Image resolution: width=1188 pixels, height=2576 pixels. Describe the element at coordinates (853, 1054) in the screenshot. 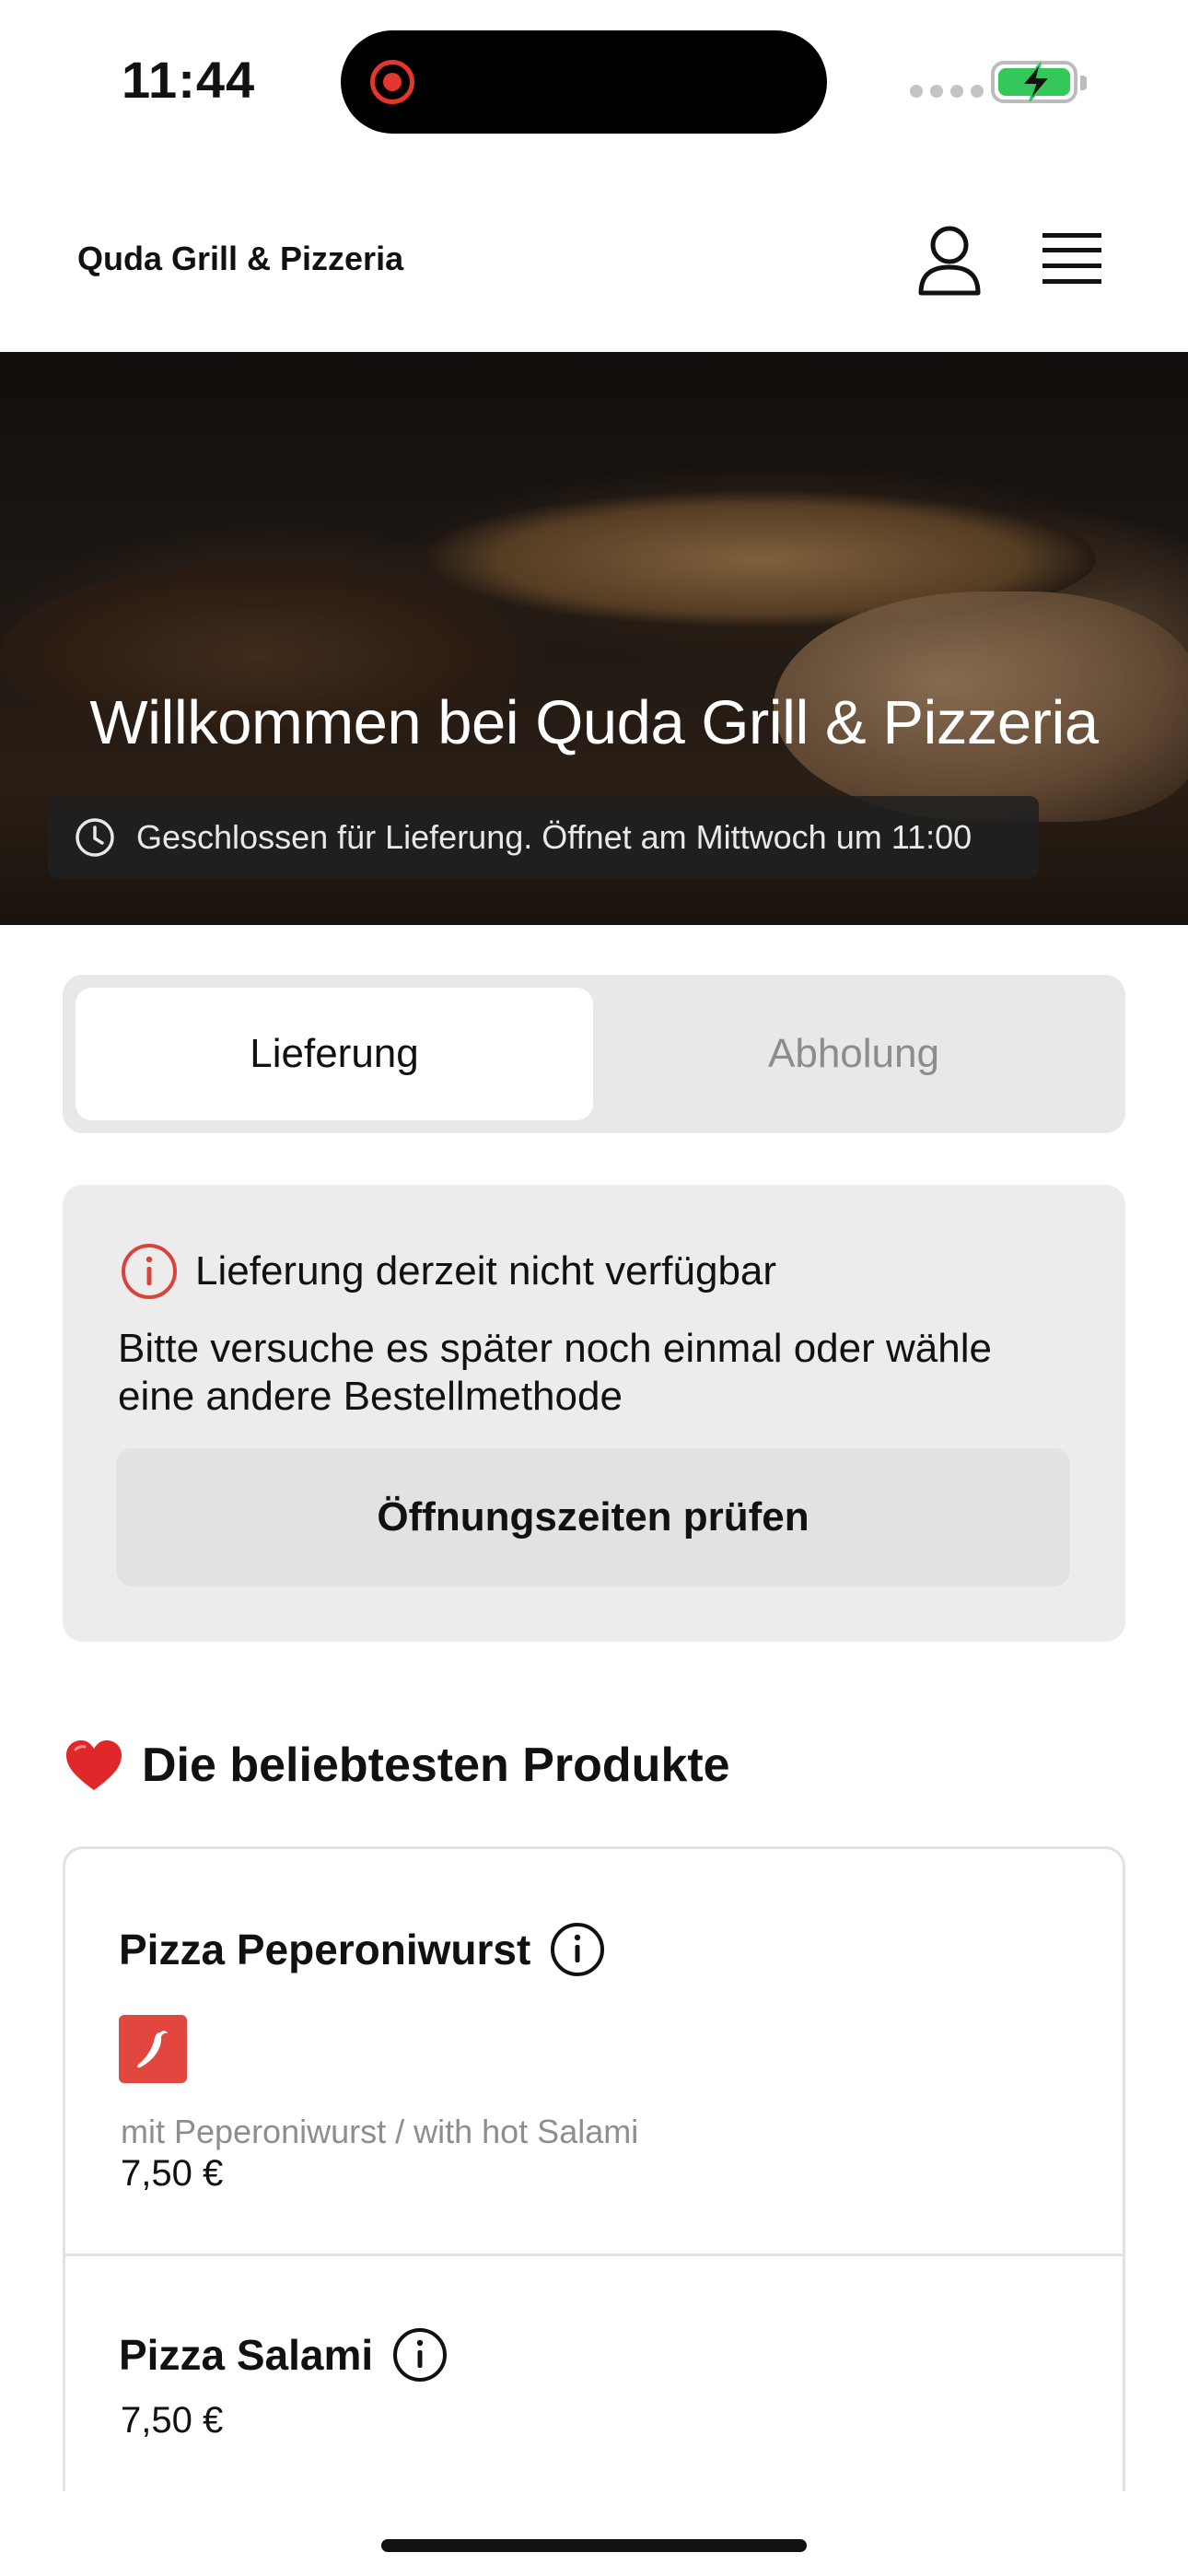

I see `tab-pickup: Abholung` at that location.